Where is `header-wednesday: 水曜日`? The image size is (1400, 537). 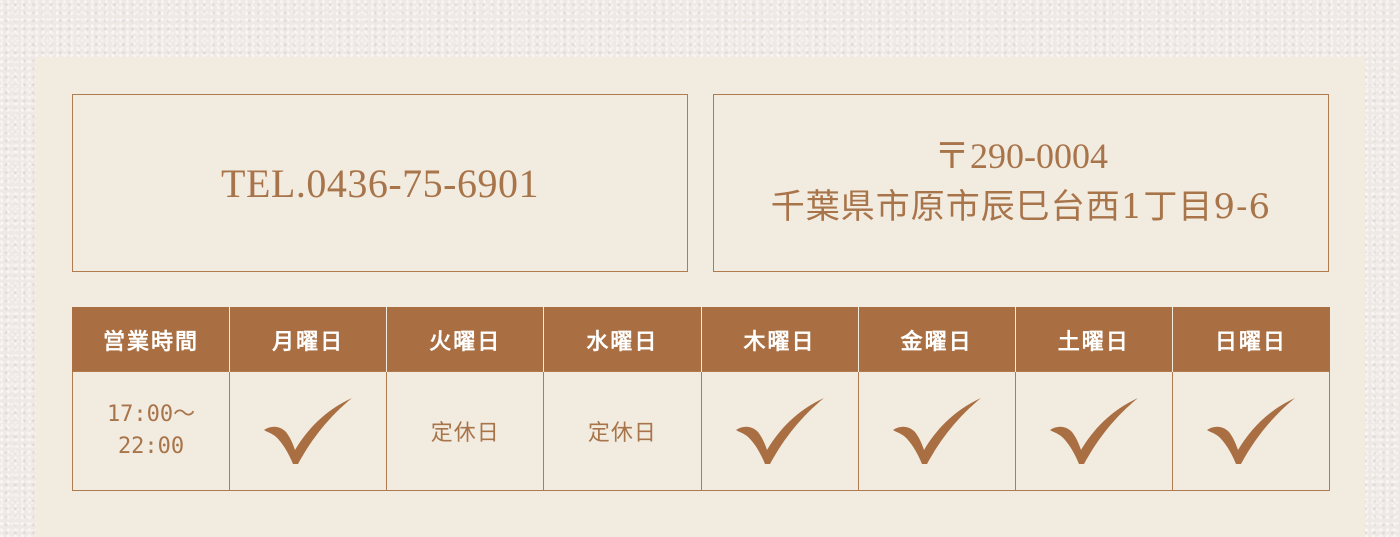
header-wednesday: 水曜日 is located at coordinates (622, 339).